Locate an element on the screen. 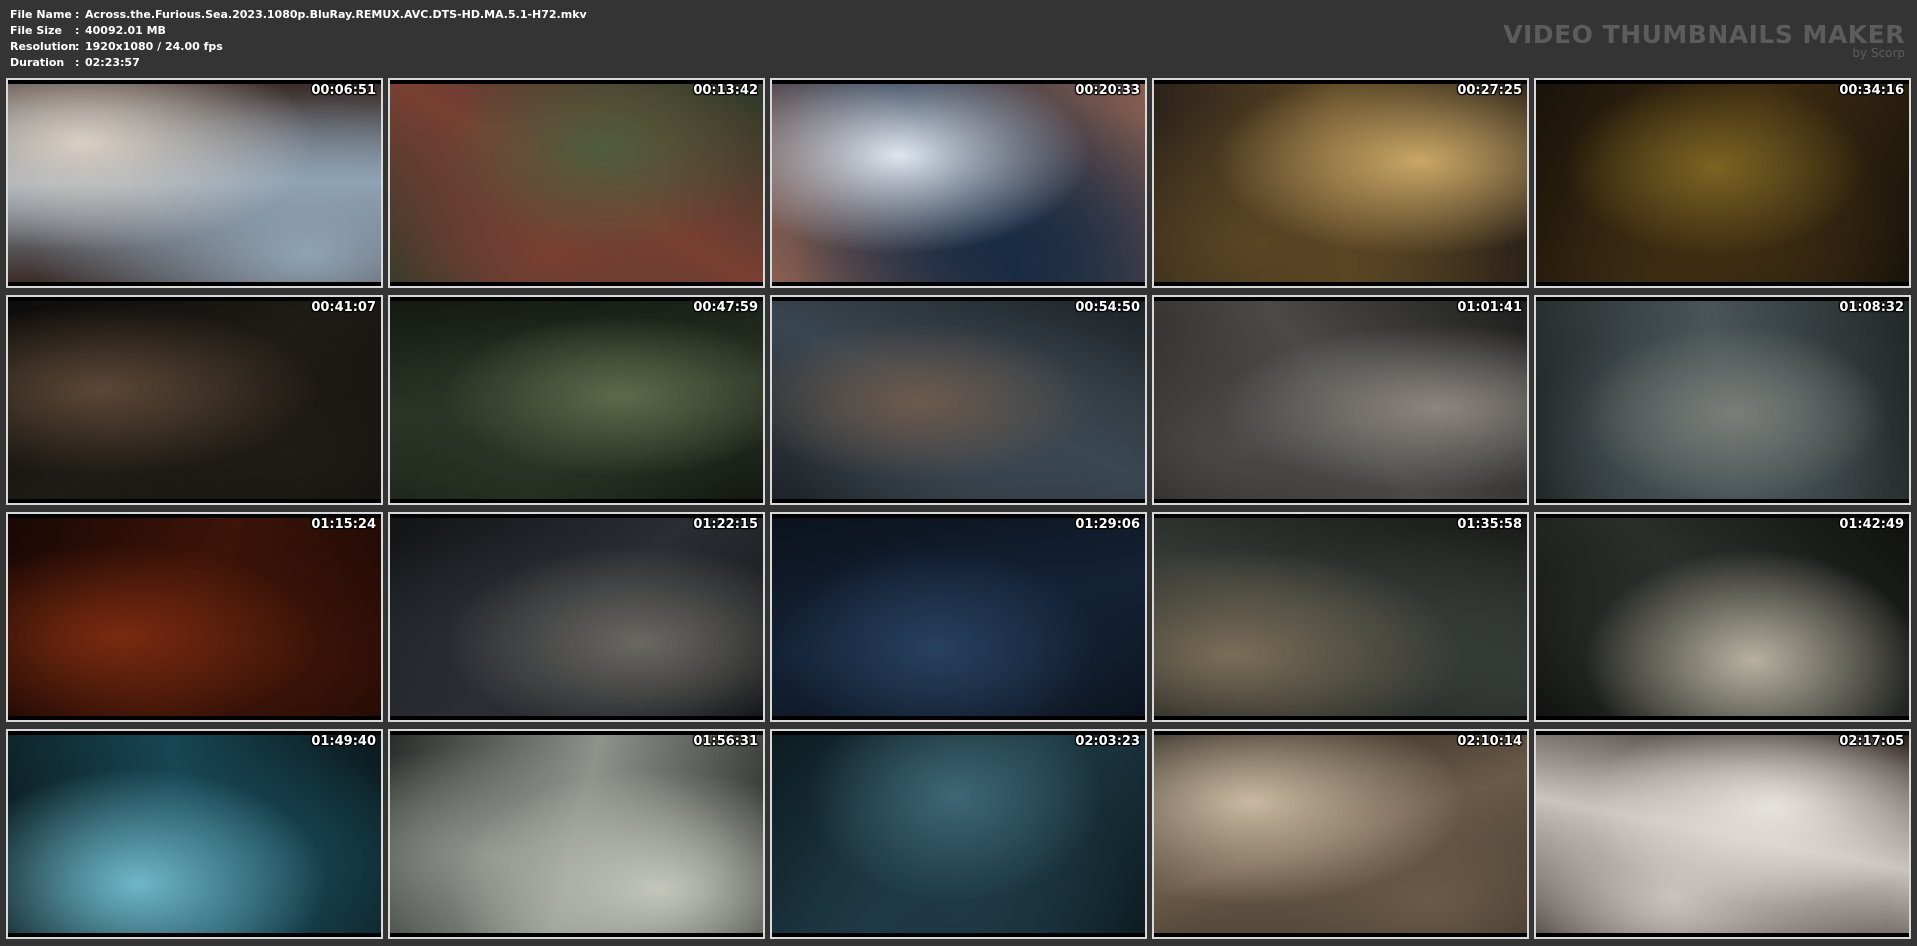 Image resolution: width=1917 pixels, height=946 pixels. thumbnail-woman-smiling-closeup: 02:17:05 is located at coordinates (1722, 834).